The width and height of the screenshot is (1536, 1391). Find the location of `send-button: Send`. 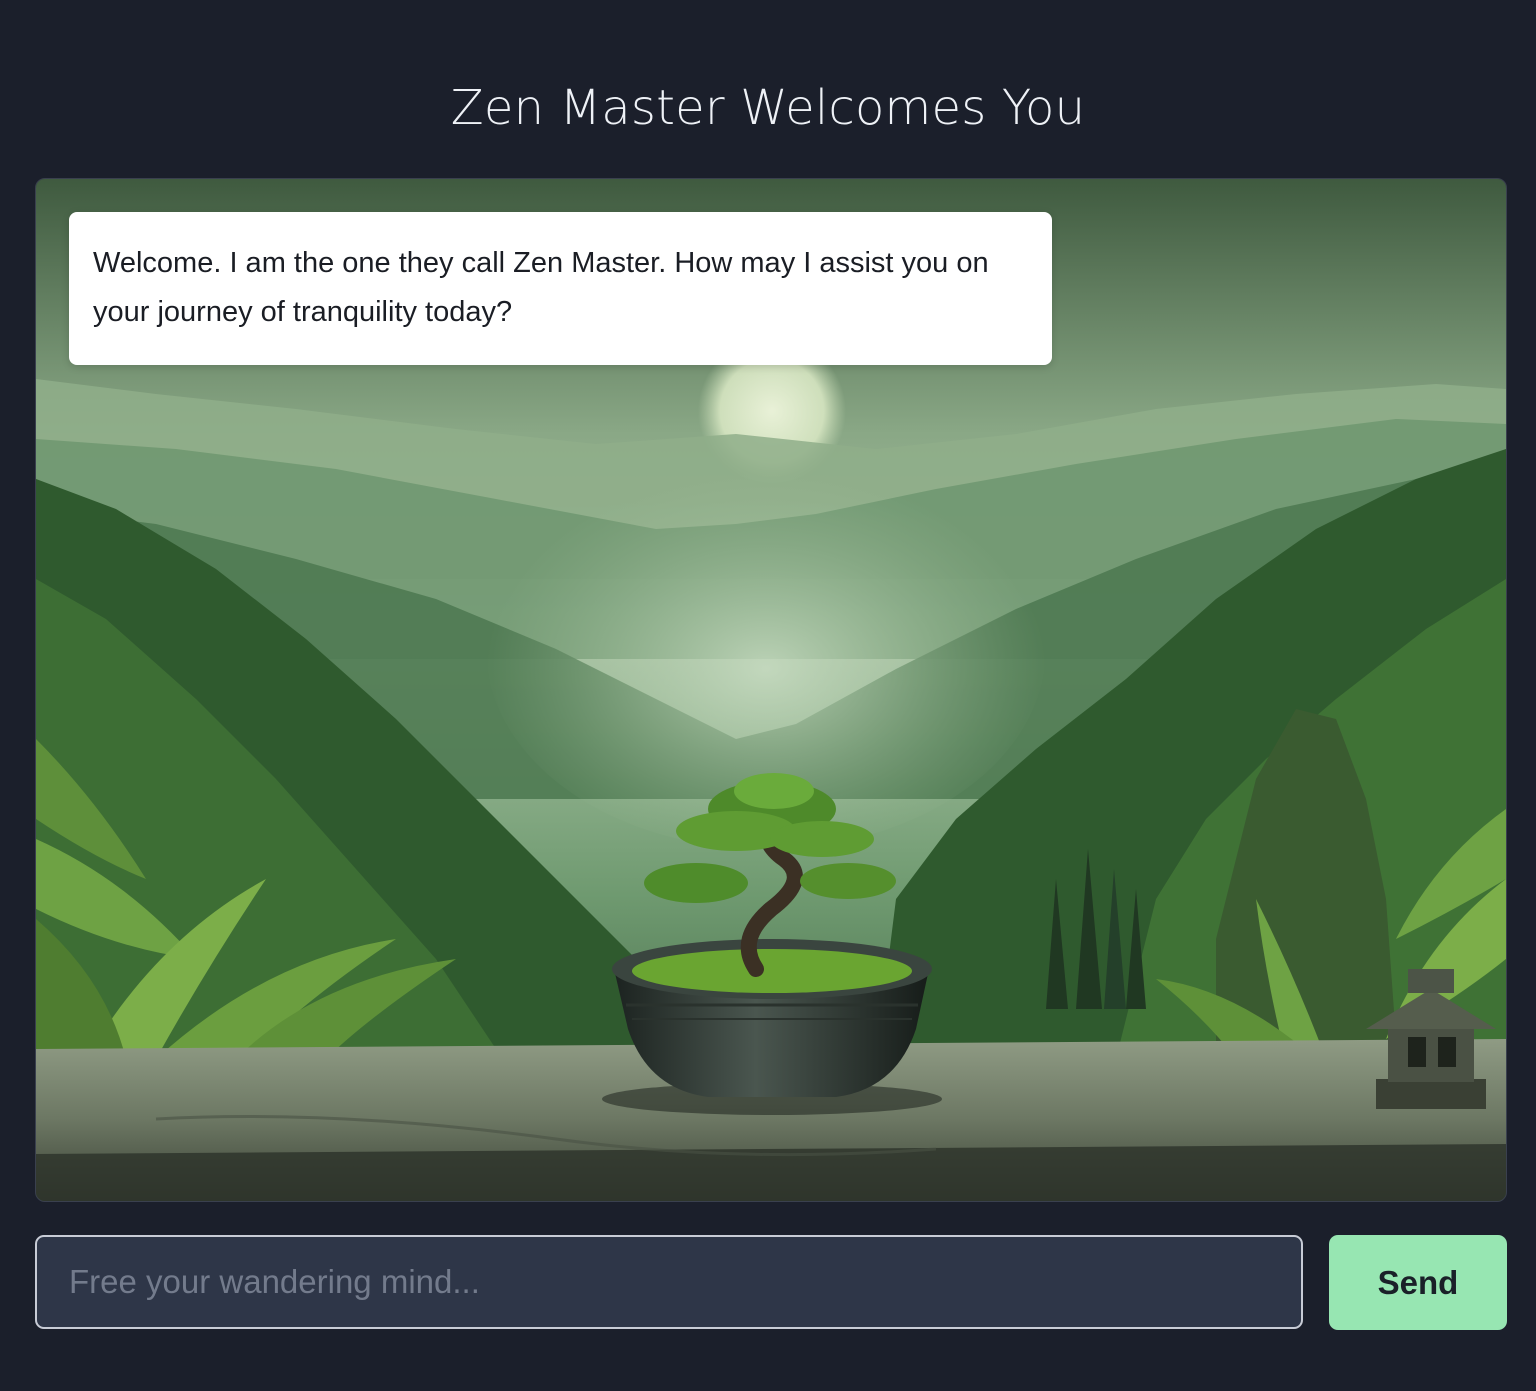

send-button: Send is located at coordinates (1418, 1282).